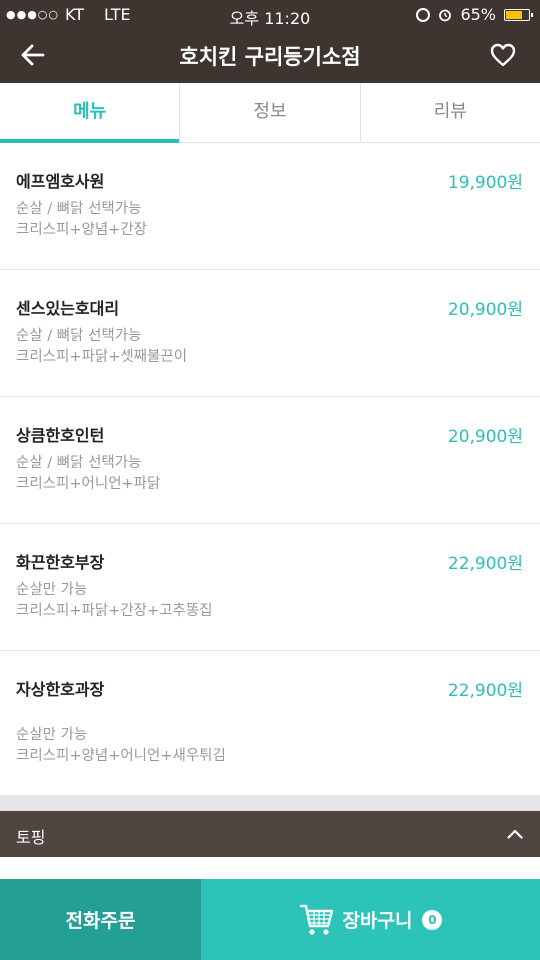 Image resolution: width=540 pixels, height=960 pixels. I want to click on heart-icon, so click(503, 55).